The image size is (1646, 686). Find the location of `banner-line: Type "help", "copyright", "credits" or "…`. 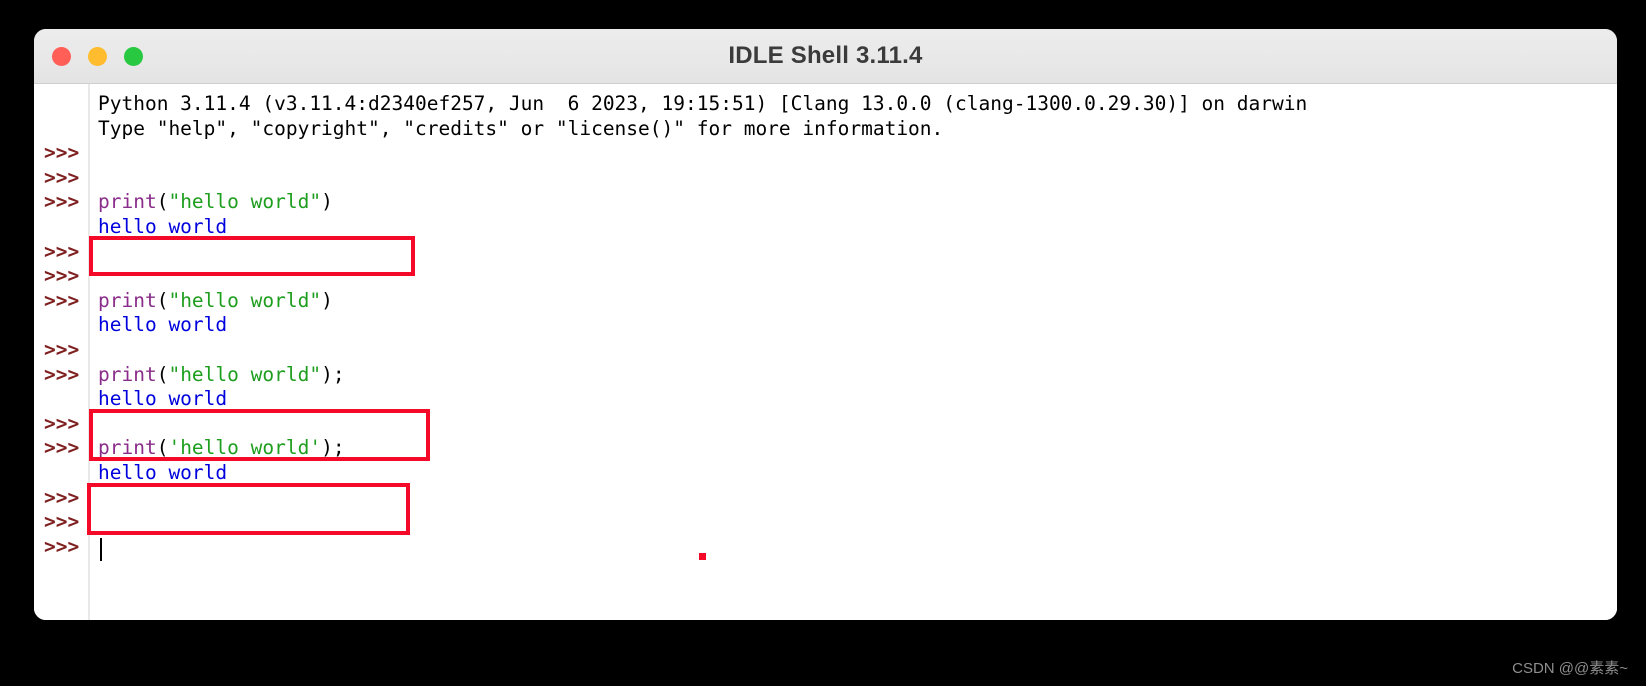

banner-line: Type "help", "copyright", "credits" or "… is located at coordinates (521, 128).